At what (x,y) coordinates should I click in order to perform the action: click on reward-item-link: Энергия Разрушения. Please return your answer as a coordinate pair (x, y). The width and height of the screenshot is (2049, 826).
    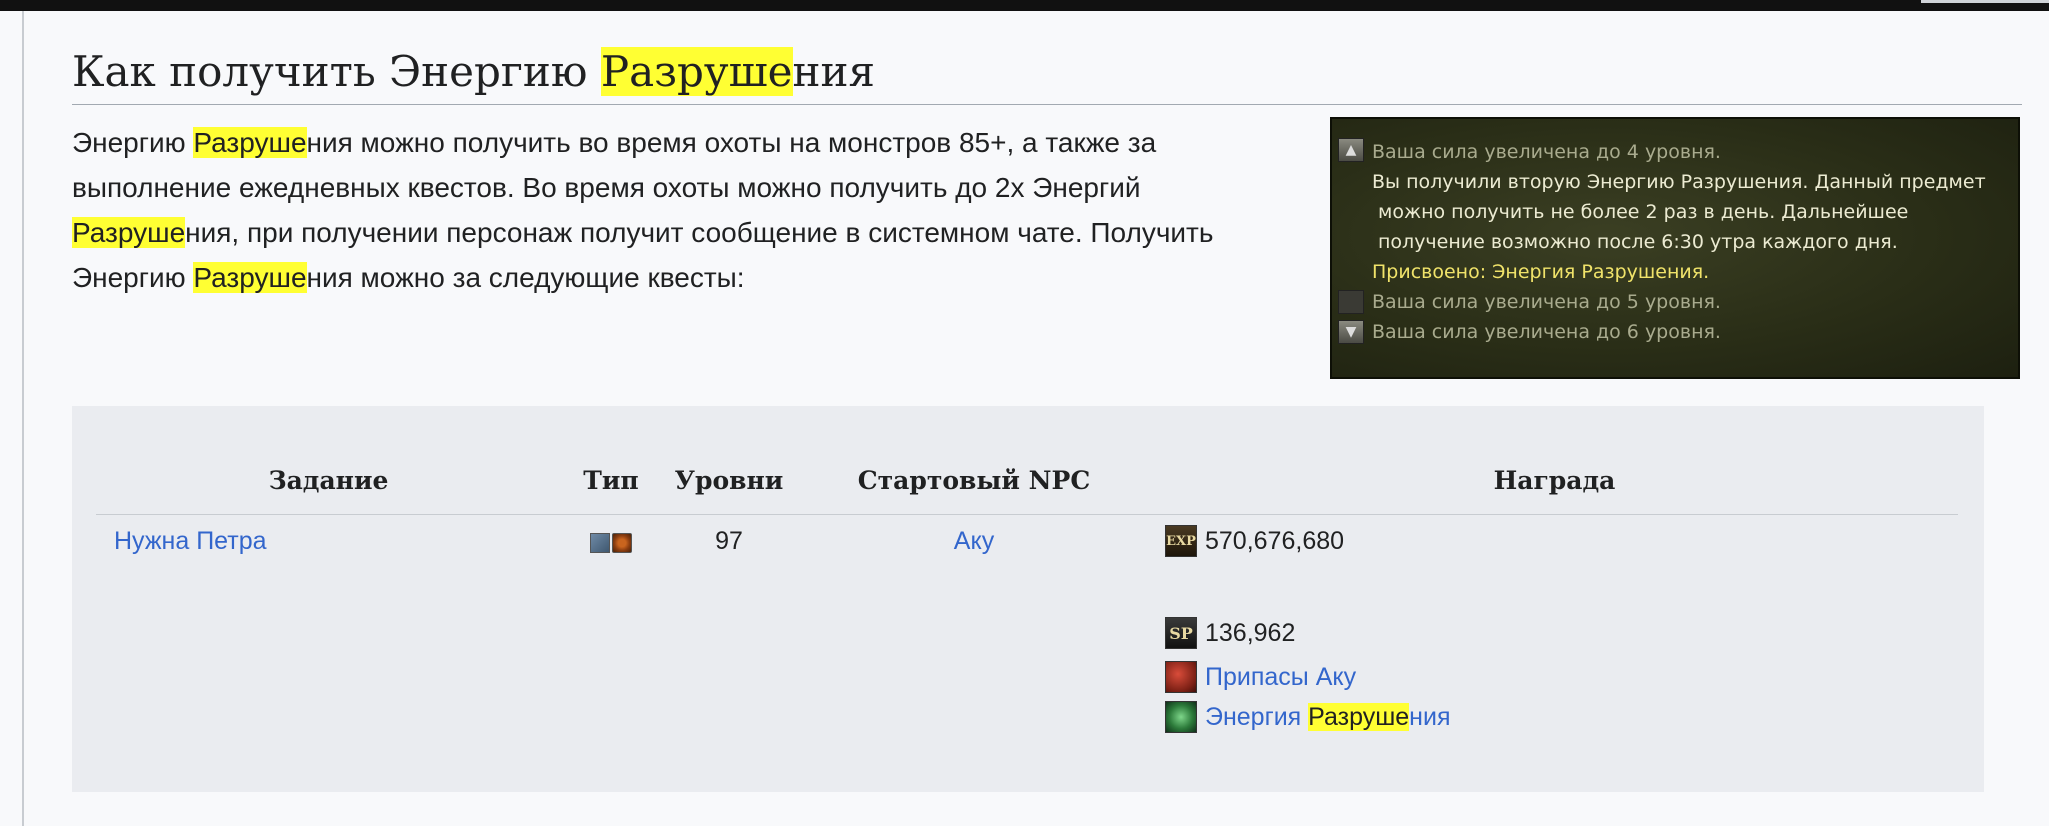
    Looking at the image, I should click on (1327, 717).